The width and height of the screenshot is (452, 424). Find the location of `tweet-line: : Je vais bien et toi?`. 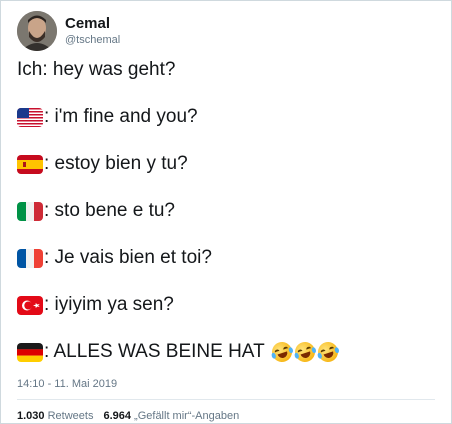

tweet-line: : Je vais bien et toi? is located at coordinates (227, 258).